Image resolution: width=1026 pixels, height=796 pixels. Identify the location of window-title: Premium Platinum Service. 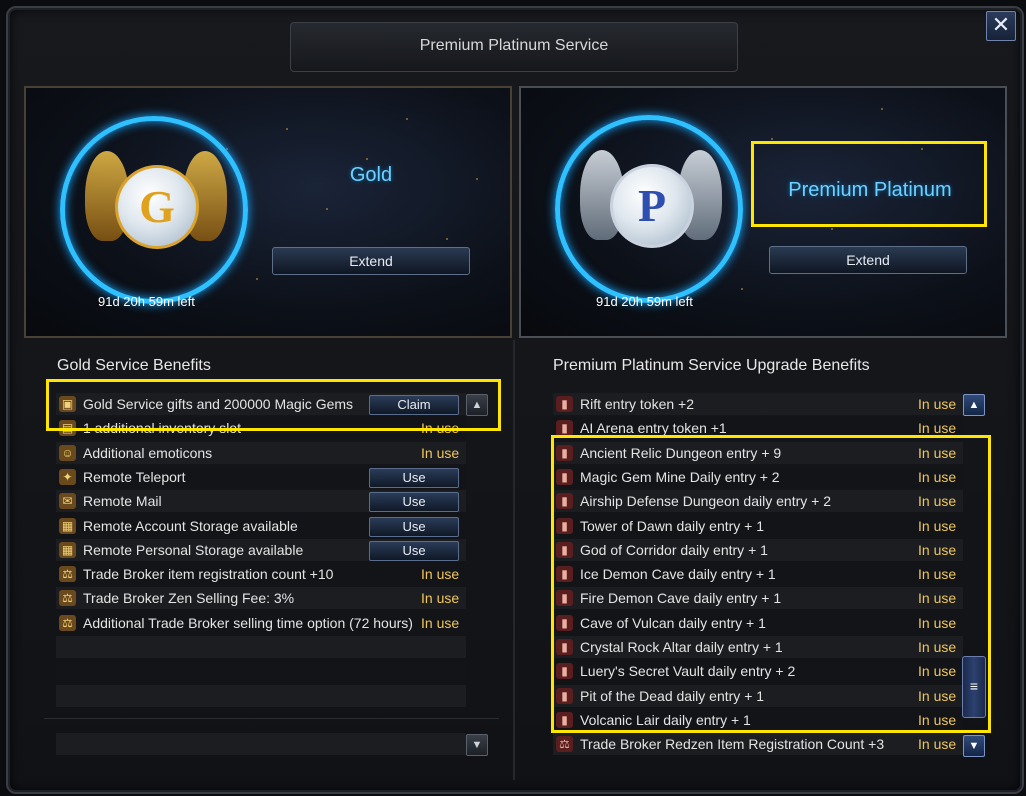
(514, 45).